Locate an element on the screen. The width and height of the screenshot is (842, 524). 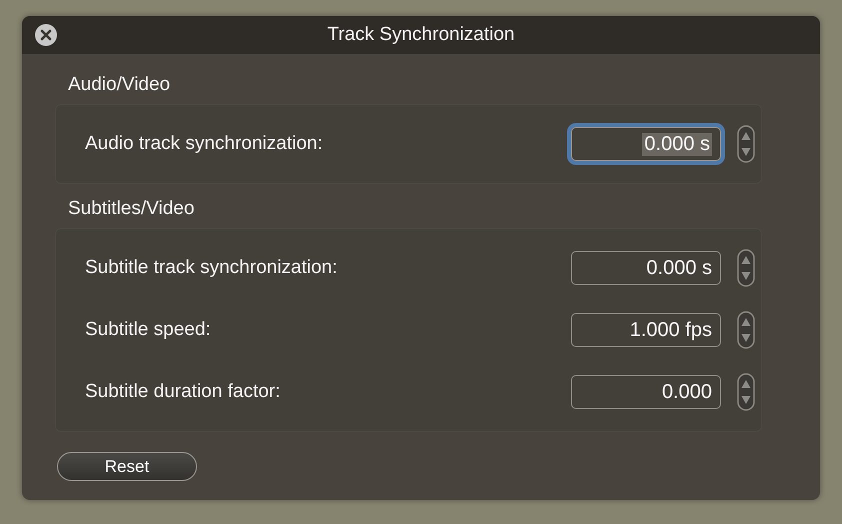
field-label: Subtitle speed: is located at coordinates (148, 330).